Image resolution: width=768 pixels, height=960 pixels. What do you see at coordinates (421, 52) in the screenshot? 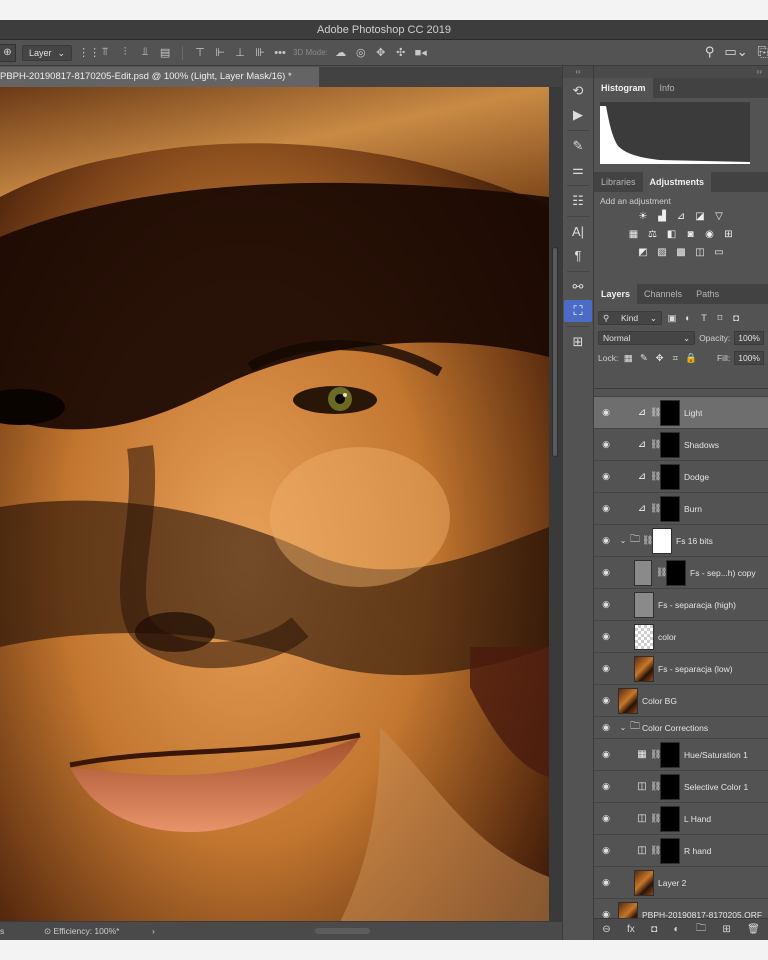
I see `3d-camera-icon: ■◂` at bounding box center [421, 52].